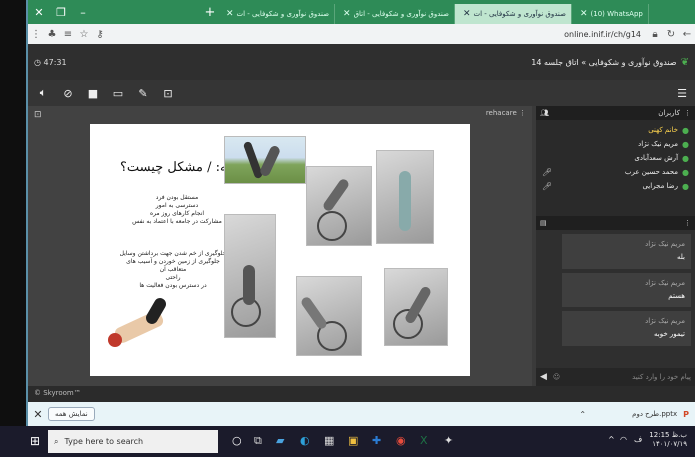 This screenshot has width=695, height=457. I want to click on windows-start-icon: ⊞, so click(35, 441).